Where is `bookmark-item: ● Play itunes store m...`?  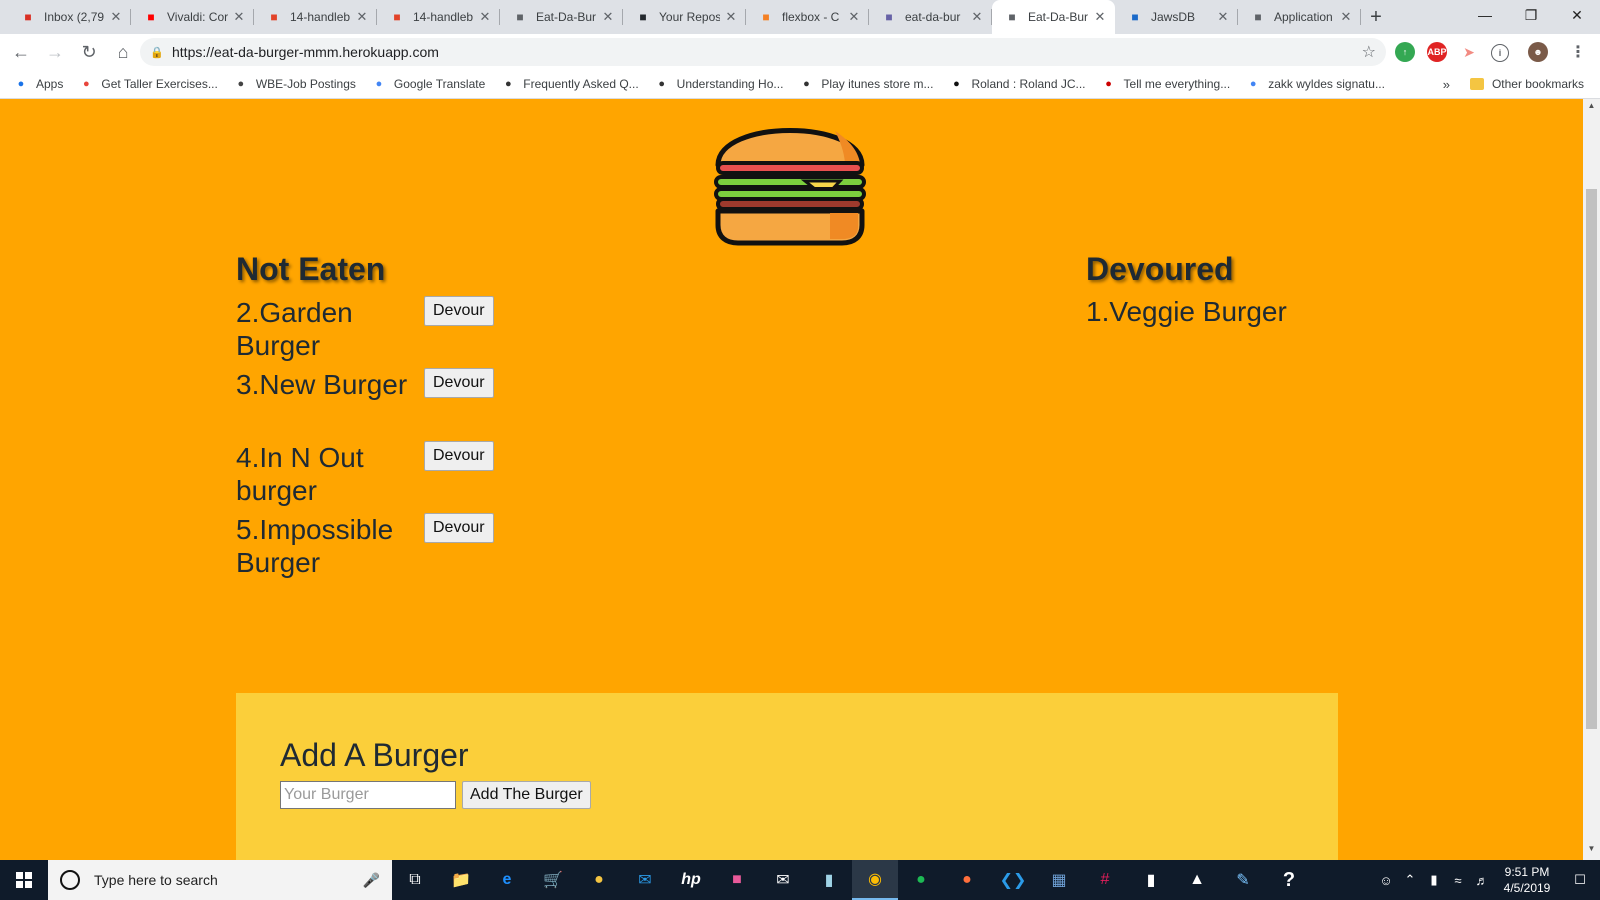 bookmark-item: ● Play itunes store m... is located at coordinates (866, 84).